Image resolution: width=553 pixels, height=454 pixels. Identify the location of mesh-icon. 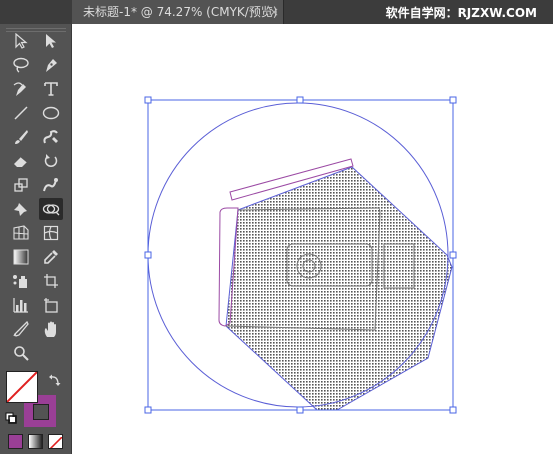
(51, 233).